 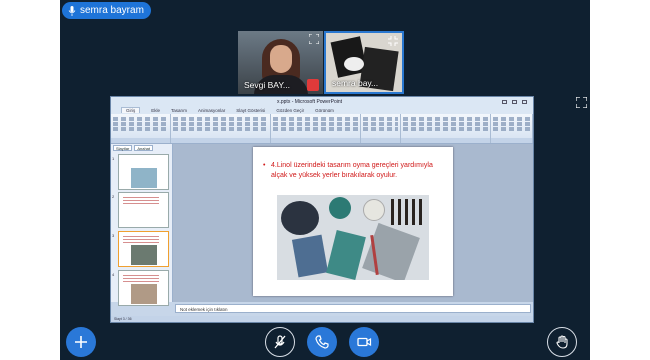 What do you see at coordinates (143, 249) in the screenshot?
I see `slide-thumbnail-selected` at bounding box center [143, 249].